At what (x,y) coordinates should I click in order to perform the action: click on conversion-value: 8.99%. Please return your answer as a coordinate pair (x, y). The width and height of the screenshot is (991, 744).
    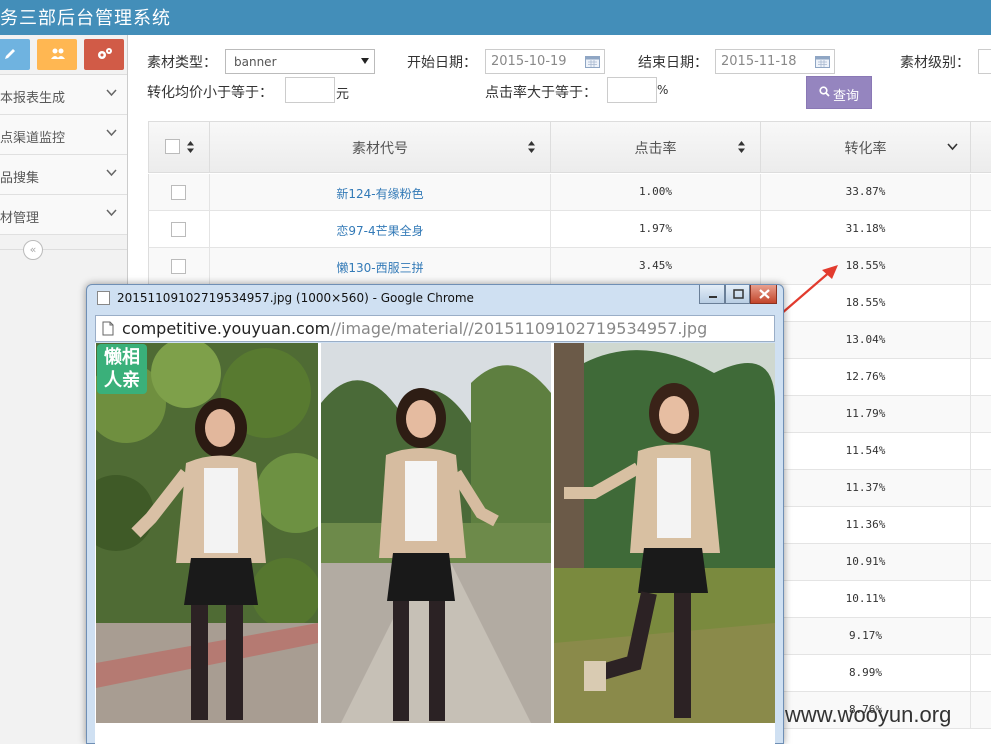
    Looking at the image, I should click on (865, 672).